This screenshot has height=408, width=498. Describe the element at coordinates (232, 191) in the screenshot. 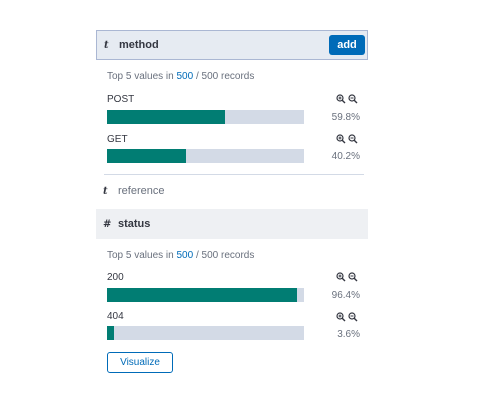

I see `field-reference-header: t reference` at that location.